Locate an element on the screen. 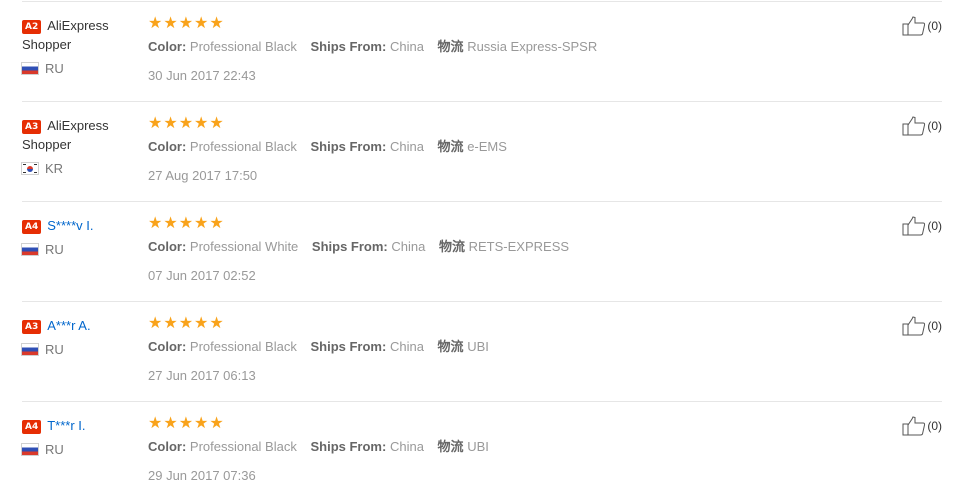 This screenshot has width=967, height=501. buyer-name-line: A4 T***r I. is located at coordinates (81, 425).